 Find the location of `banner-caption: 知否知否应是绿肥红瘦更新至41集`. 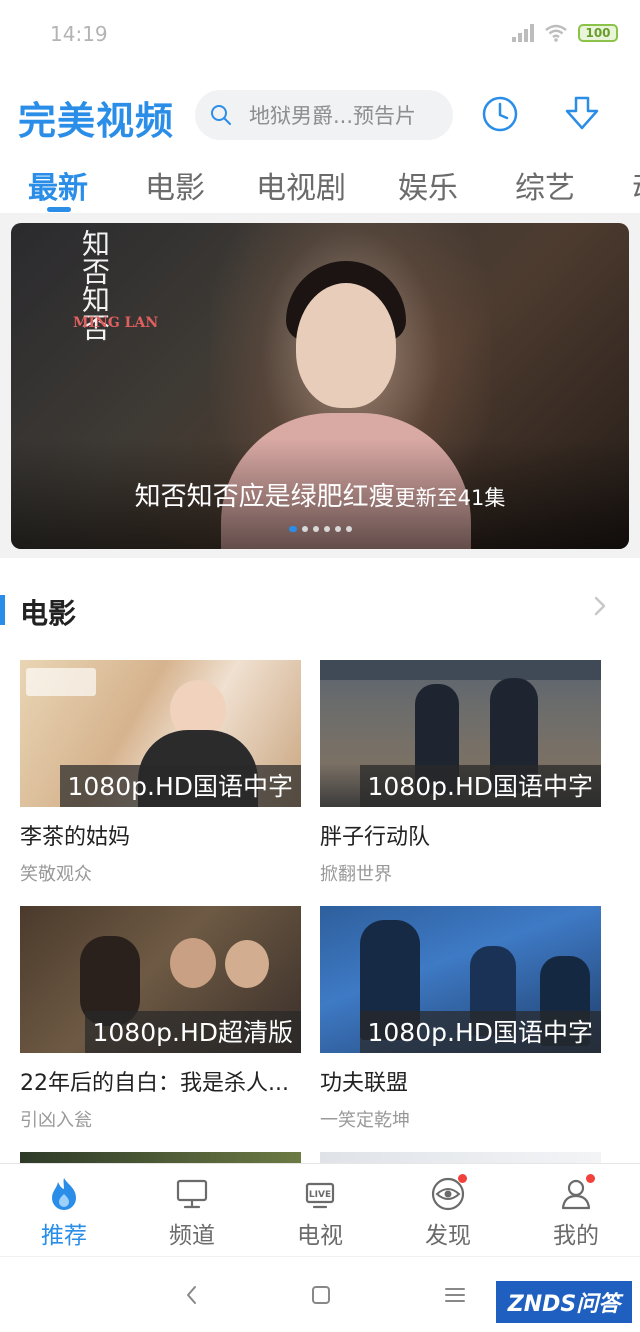

banner-caption: 知否知否应是绿肥红瘦更新至41集 is located at coordinates (320, 494).